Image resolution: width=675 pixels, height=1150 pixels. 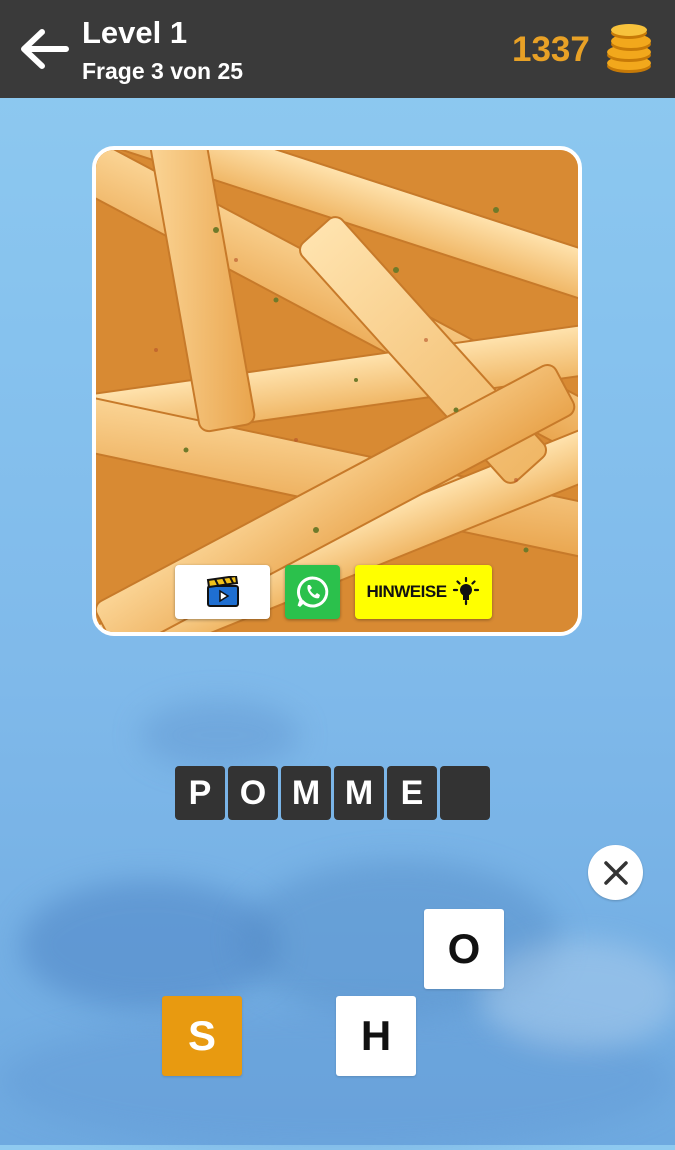 I want to click on answer-slots: P O M M E, so click(x=332, y=793).